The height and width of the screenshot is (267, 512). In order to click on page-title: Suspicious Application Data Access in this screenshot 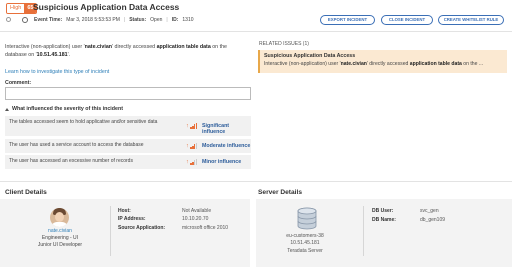, I will do `click(106, 7)`.